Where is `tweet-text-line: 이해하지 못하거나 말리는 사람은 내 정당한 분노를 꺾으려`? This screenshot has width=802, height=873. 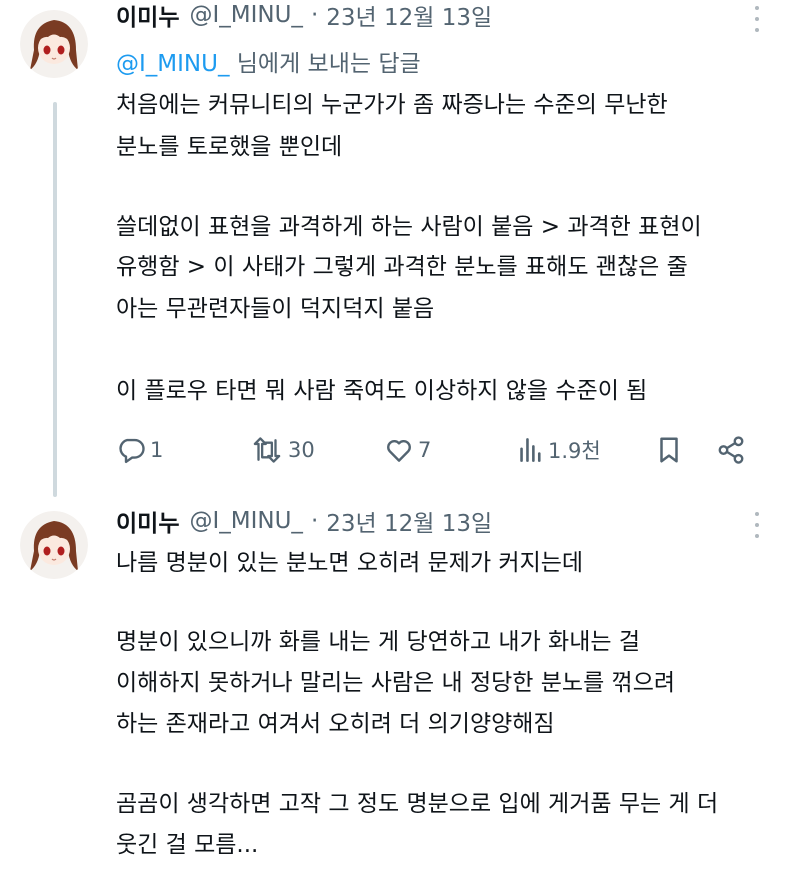
tweet-text-line: 이해하지 못하거나 말리는 사람은 내 정당한 분노를 꺾으려 is located at coordinates (396, 683).